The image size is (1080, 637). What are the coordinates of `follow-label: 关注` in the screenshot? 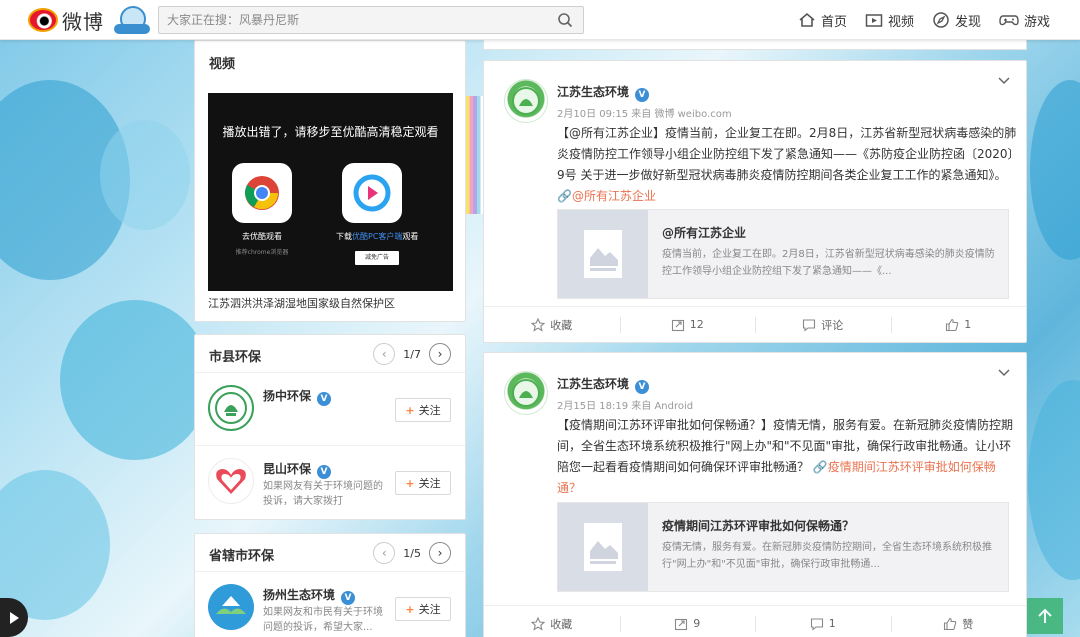 It's located at (429, 483).